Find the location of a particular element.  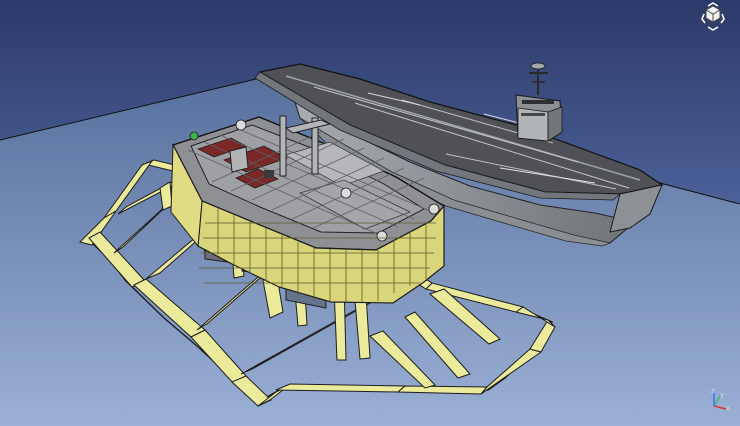

platform-cross-beam is located at coordinates (239, 159).